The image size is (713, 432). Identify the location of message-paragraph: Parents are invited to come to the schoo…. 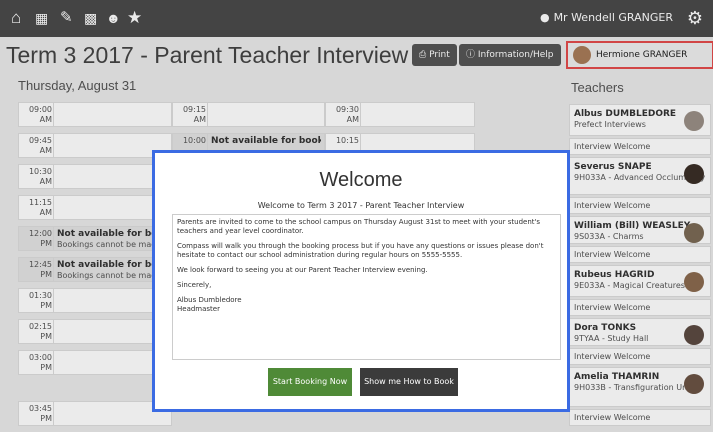
(359, 226).